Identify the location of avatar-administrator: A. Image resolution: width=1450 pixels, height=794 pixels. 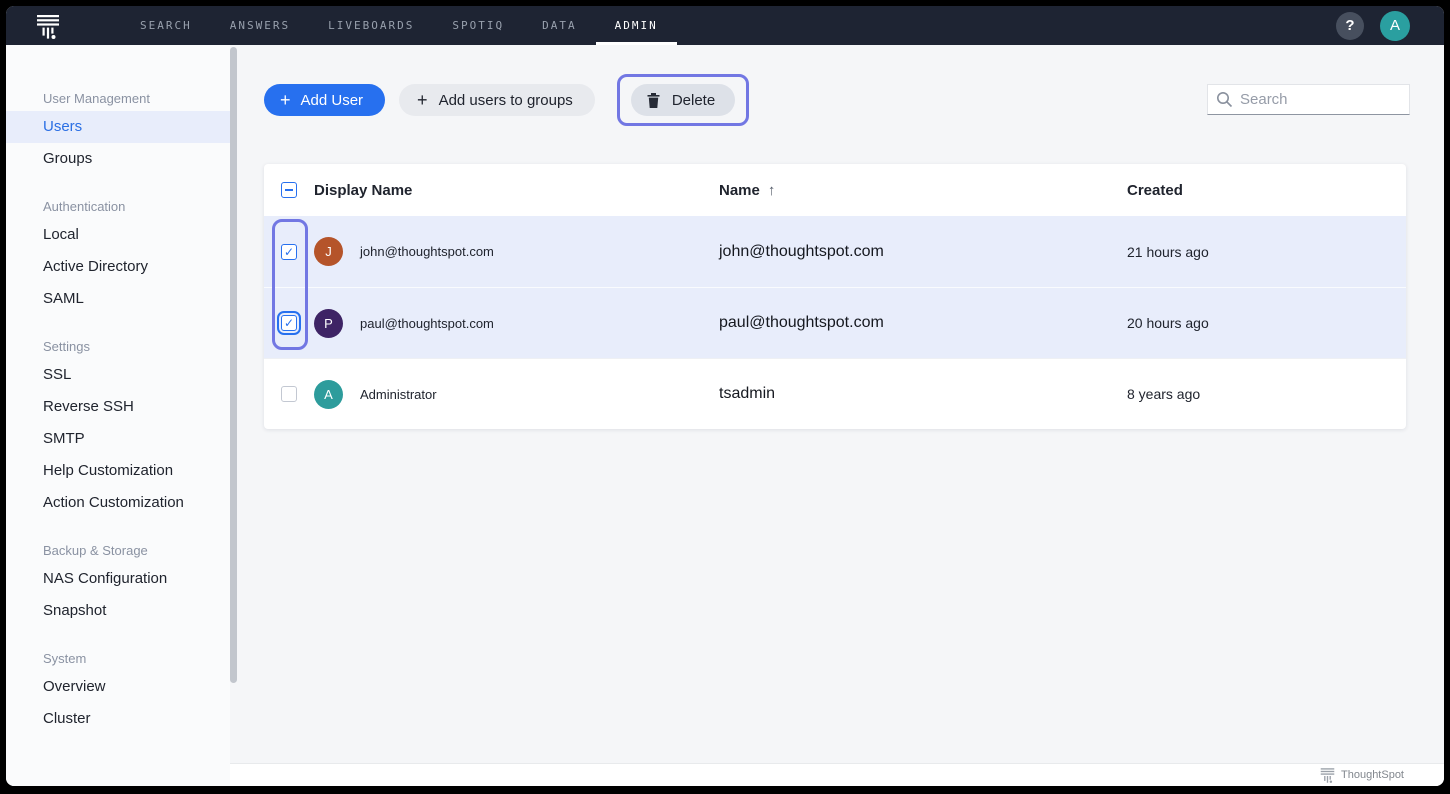
(328, 394).